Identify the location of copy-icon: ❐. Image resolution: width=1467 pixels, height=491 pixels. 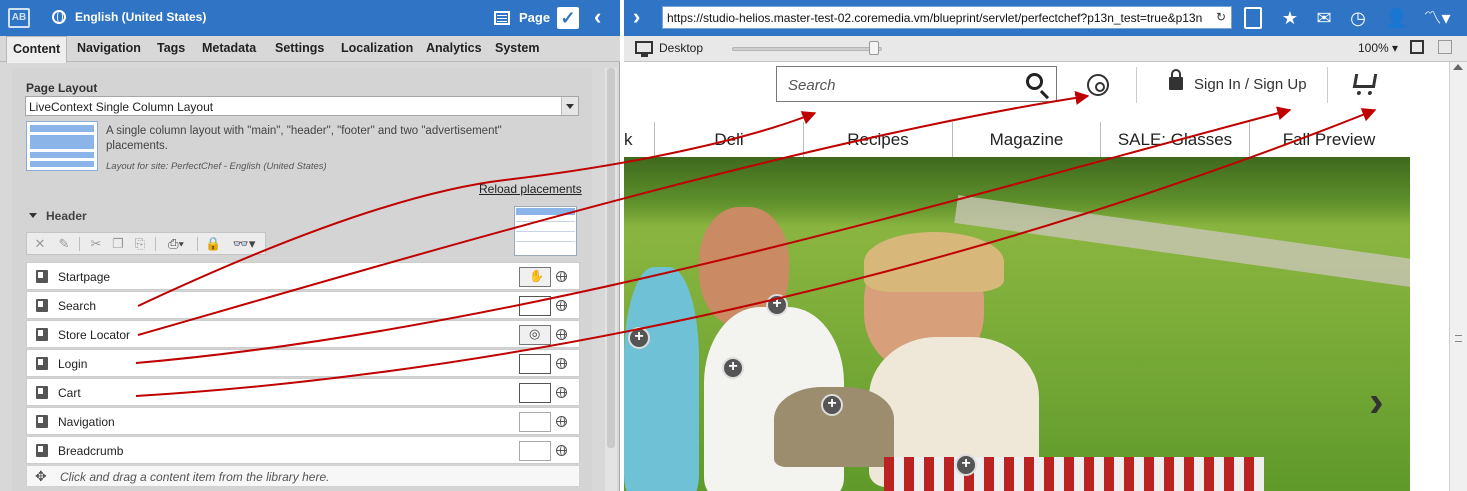
(118, 244).